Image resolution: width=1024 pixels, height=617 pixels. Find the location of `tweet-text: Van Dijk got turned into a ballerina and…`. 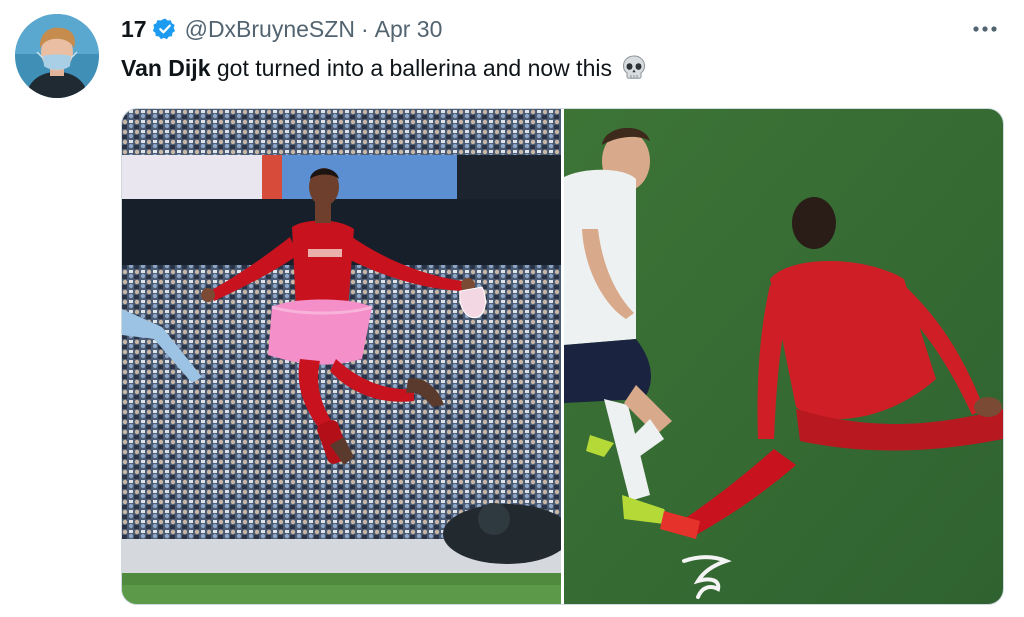

tweet-text: Van Dijk got turned into a ballerina and… is located at coordinates (384, 68).